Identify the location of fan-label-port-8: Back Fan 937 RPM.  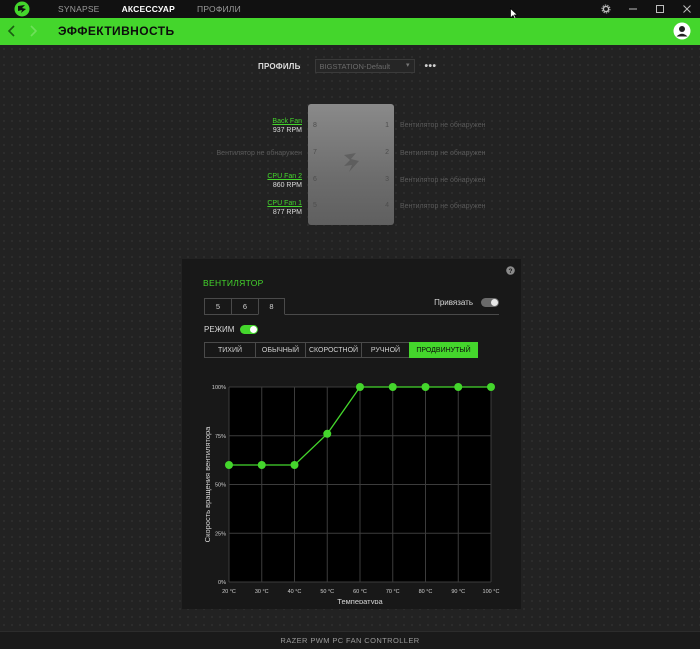
(287, 126).